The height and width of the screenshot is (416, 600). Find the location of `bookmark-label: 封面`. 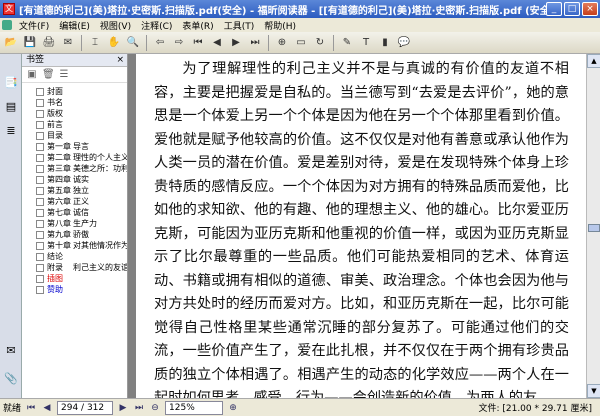

bookmark-label: 封面 is located at coordinates (55, 91).